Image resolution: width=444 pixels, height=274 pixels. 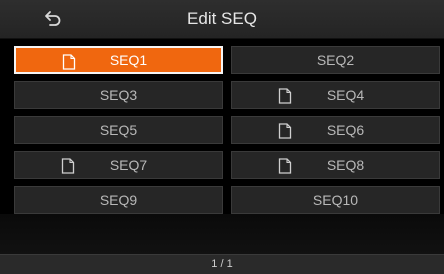 I want to click on seq-cell-2: SEQ2, so click(x=335, y=60).